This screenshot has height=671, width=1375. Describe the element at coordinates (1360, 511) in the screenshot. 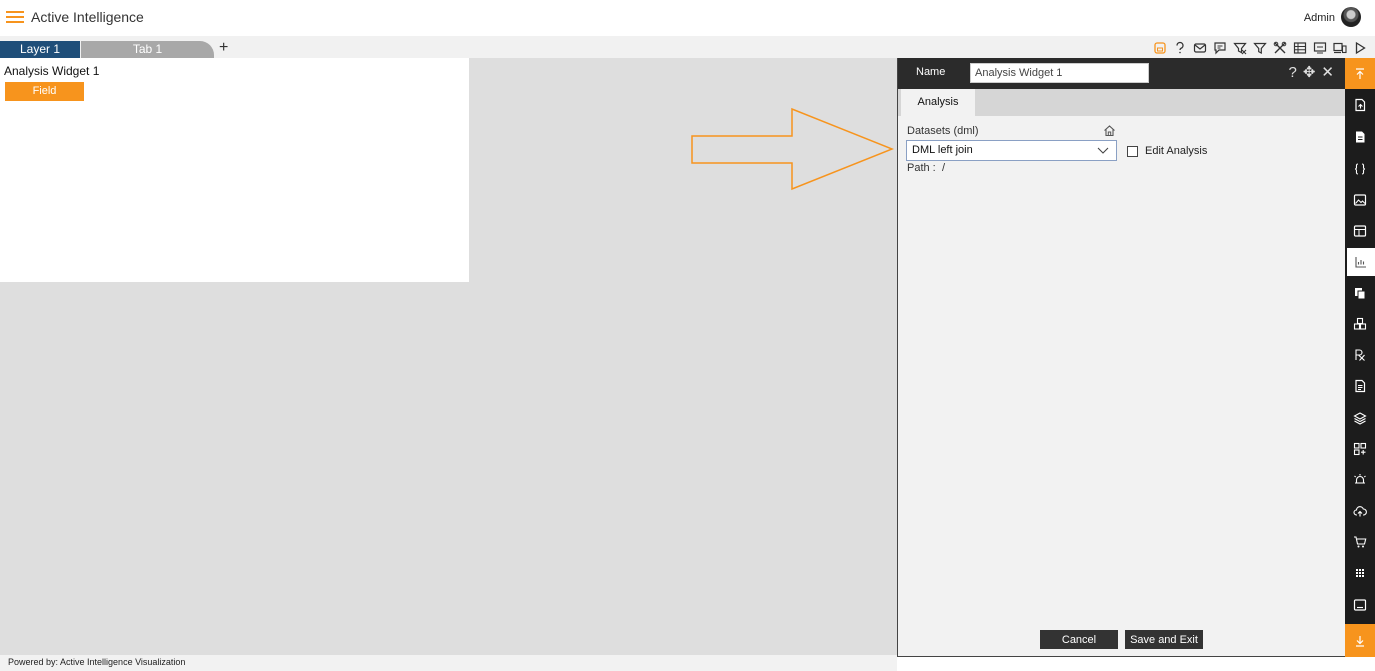

I see `cloud-upload-icon` at that location.